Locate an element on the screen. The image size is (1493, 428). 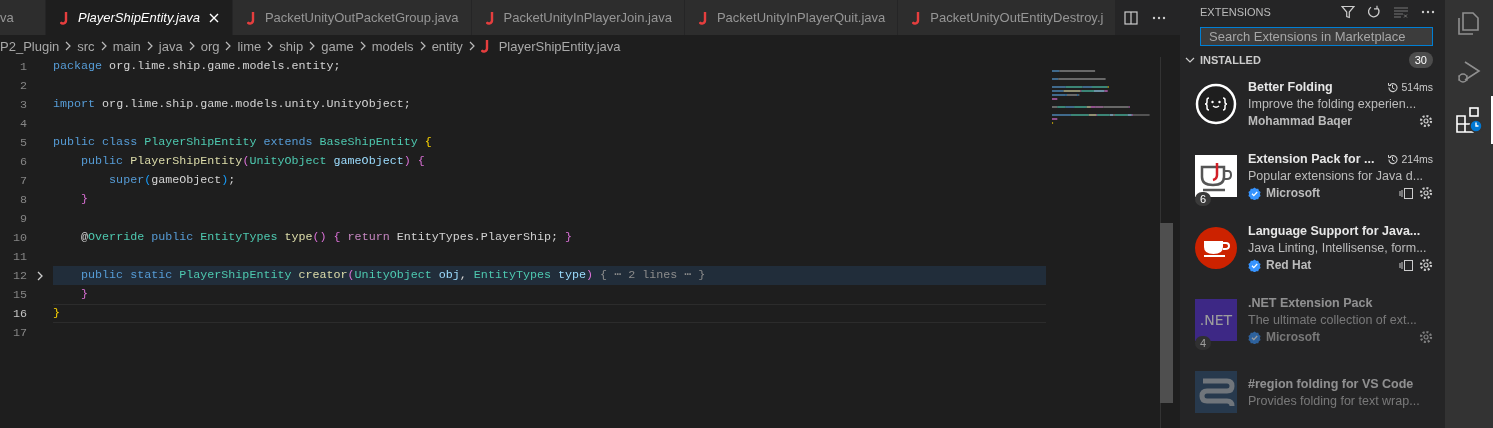
fold-chevron-icon is located at coordinates (40, 275).